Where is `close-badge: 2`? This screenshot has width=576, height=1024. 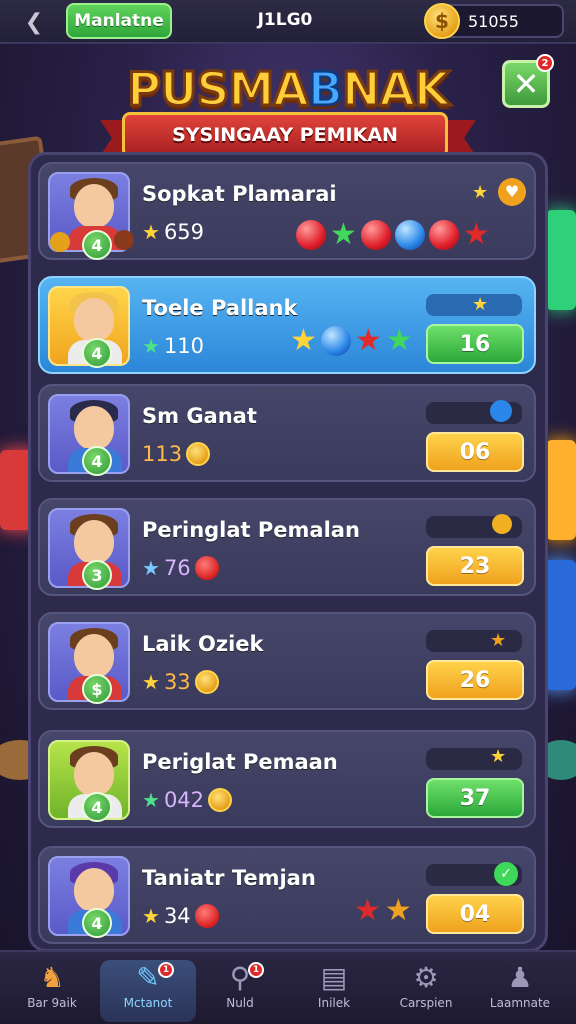 close-badge: 2 is located at coordinates (545, 63).